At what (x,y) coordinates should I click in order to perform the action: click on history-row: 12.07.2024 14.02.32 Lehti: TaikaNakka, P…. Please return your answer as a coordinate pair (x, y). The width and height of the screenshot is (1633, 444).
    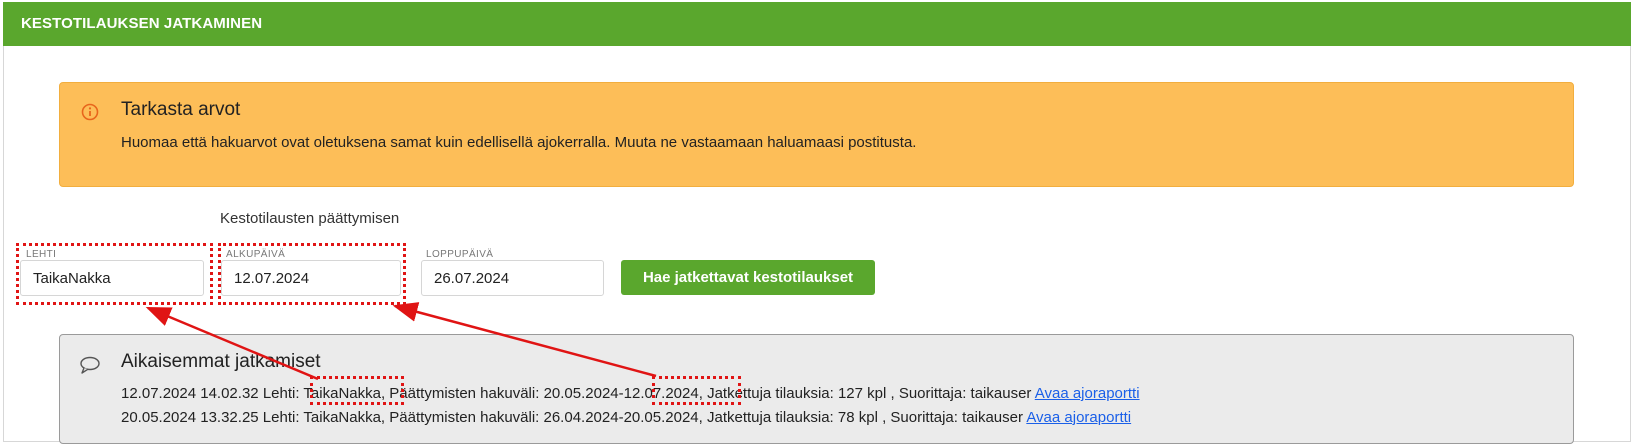
    Looking at the image, I should click on (630, 393).